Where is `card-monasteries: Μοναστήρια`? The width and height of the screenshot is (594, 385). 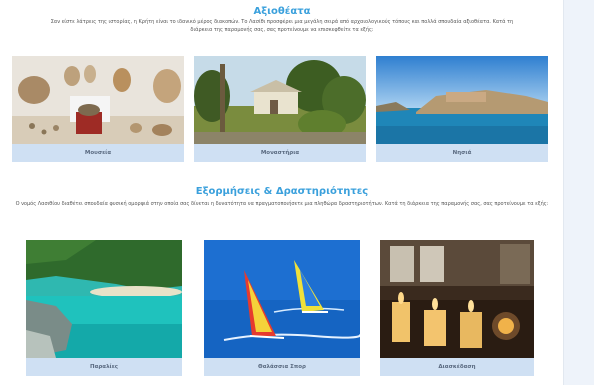
card-monasteries: Μοναστήρια is located at coordinates (280, 109).